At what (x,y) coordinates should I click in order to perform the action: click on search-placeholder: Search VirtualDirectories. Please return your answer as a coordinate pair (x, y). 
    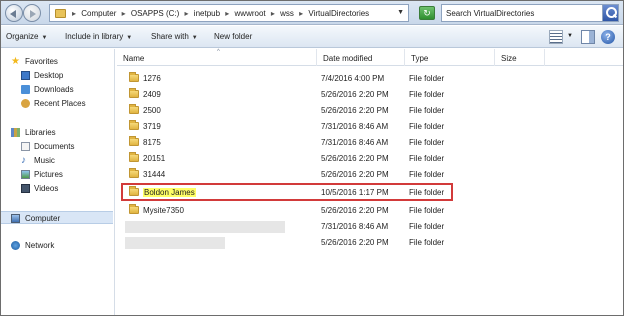
    Looking at the image, I should click on (490, 13).